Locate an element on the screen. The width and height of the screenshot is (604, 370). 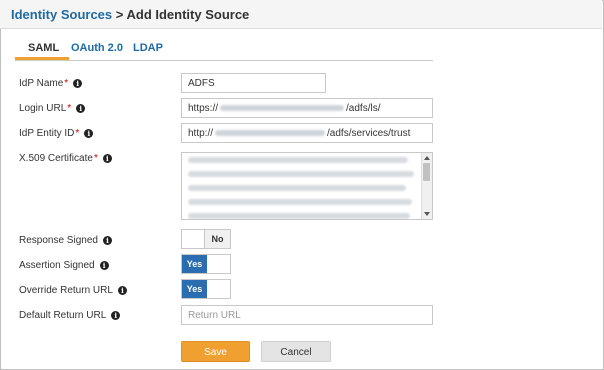
login-url-prefix: https:// is located at coordinates (203, 108).